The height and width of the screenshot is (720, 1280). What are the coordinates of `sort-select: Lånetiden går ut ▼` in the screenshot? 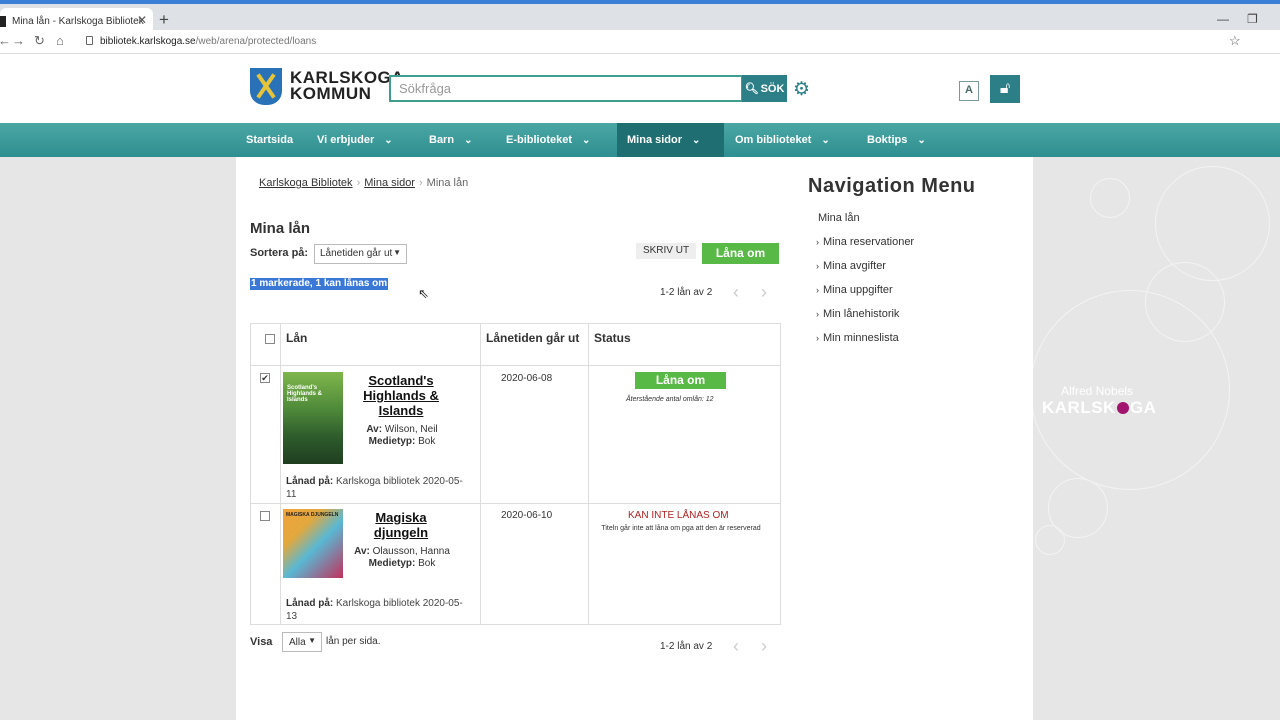 It's located at (360, 254).